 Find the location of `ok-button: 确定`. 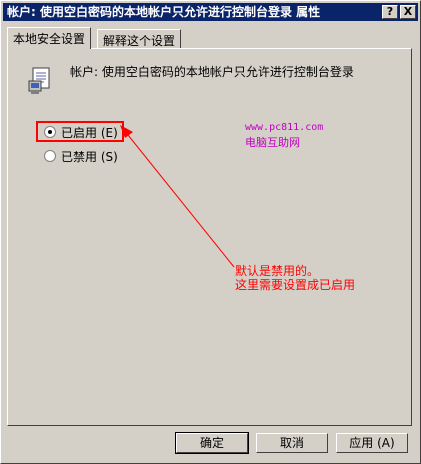

ok-button: 确定 is located at coordinates (212, 443).